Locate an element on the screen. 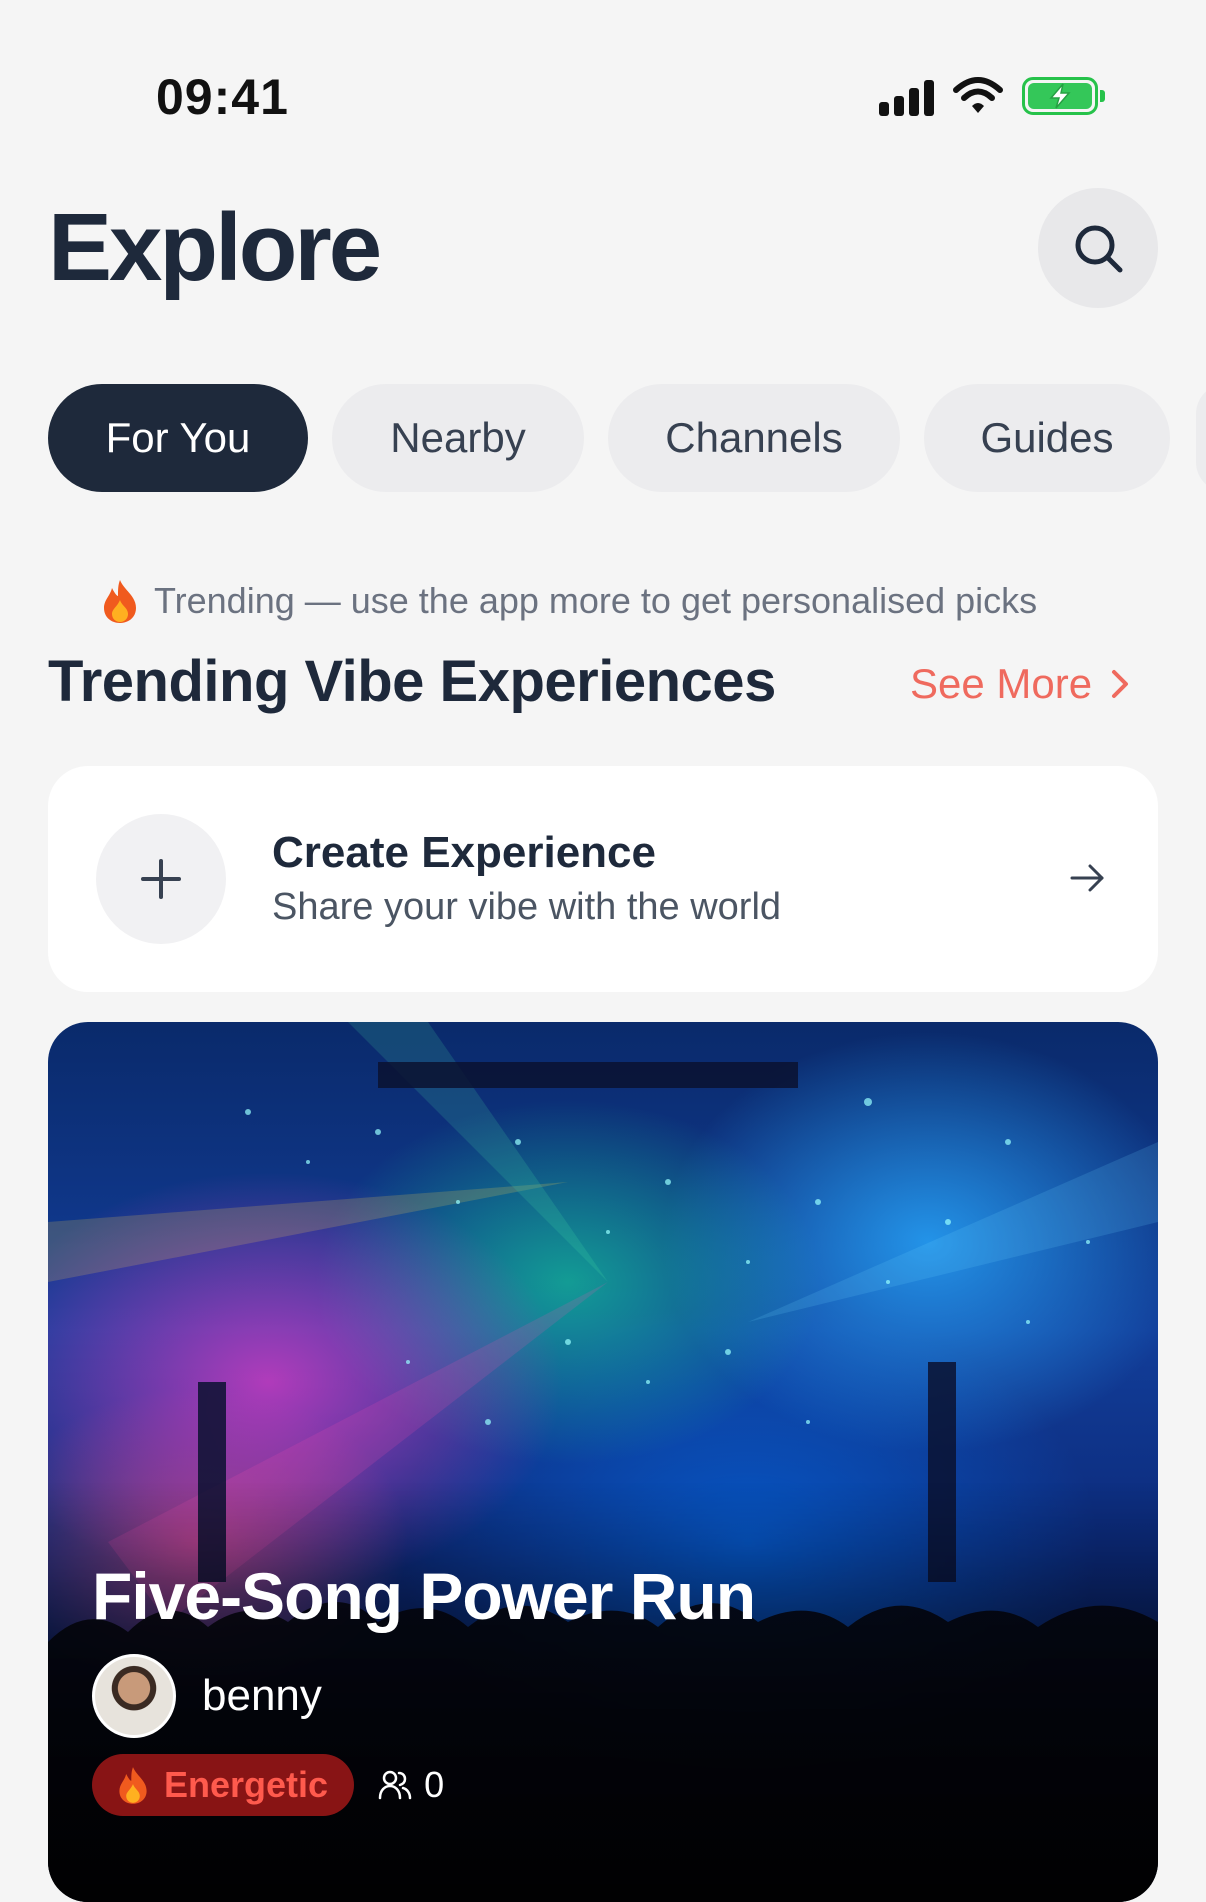 This screenshot has width=1206, height=1902. wifi-icon is located at coordinates (978, 95).